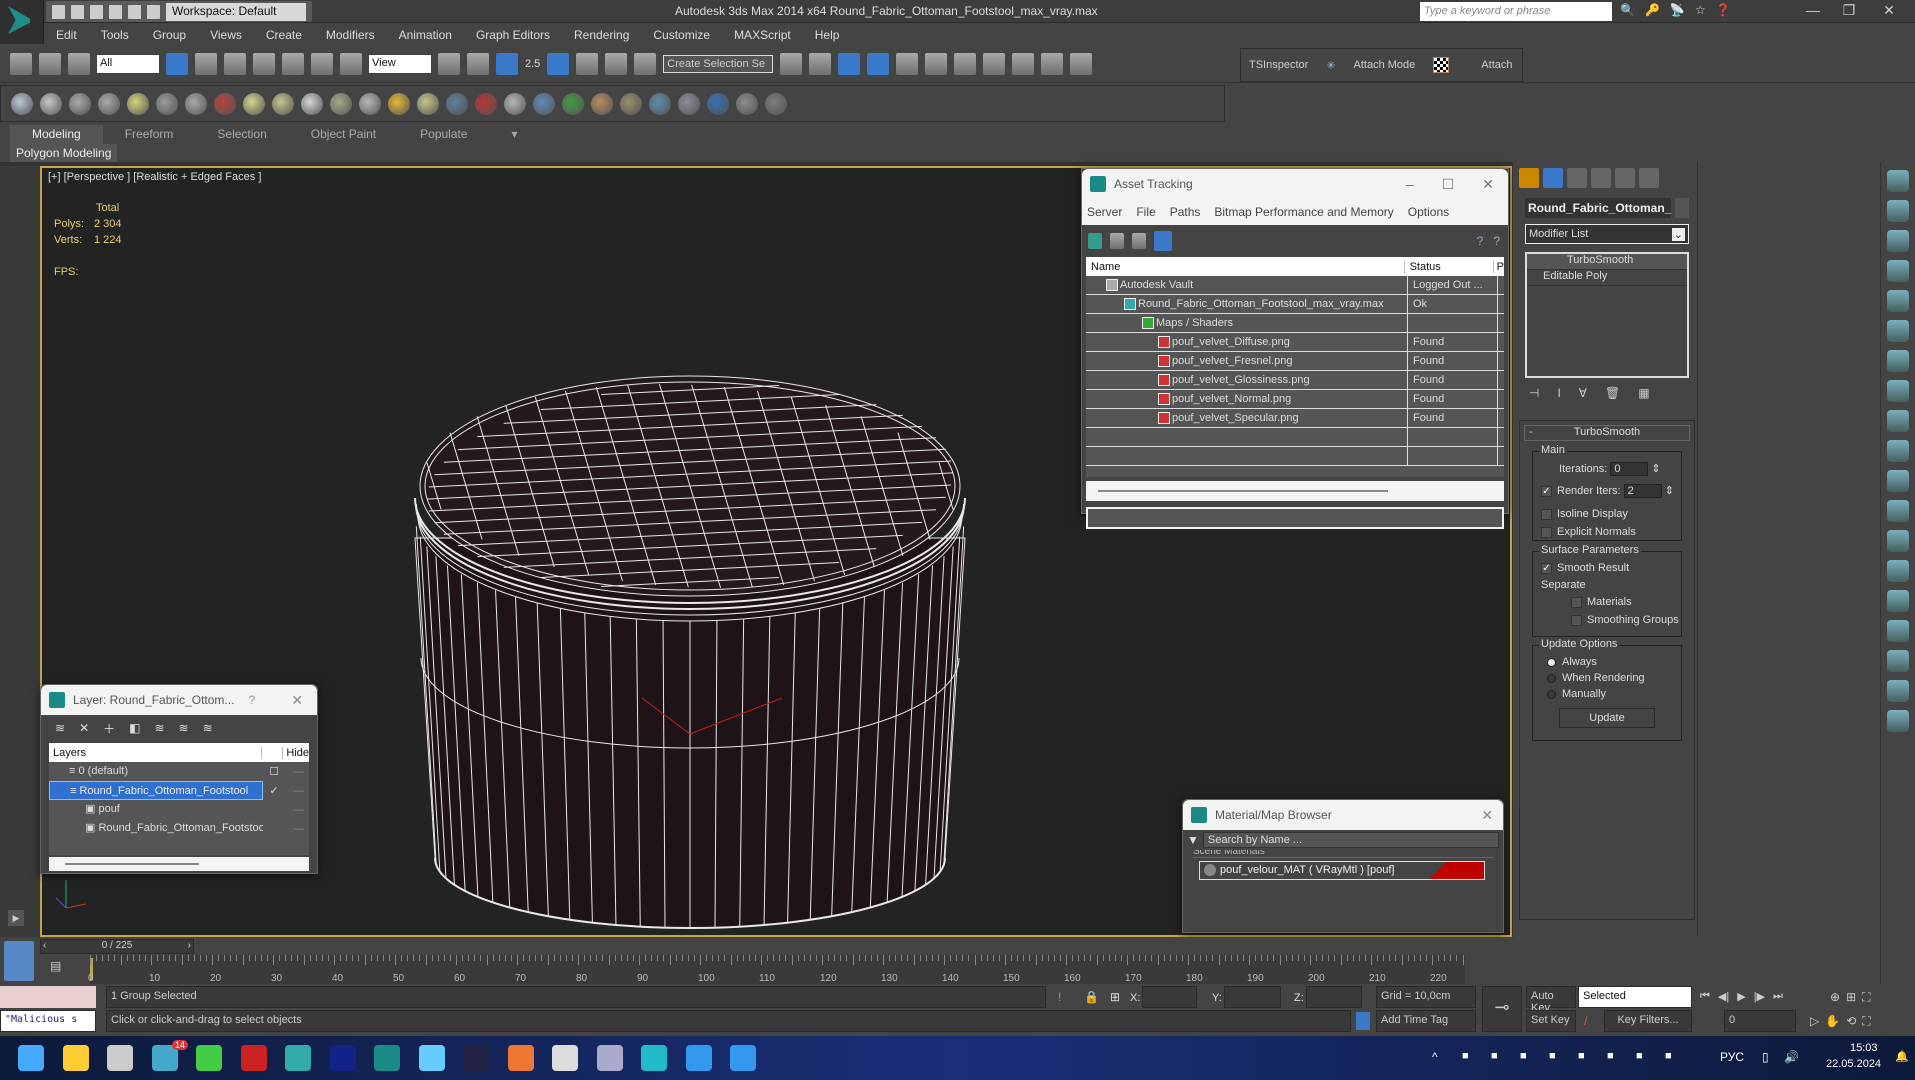 This screenshot has width=1915, height=1080. I want to click on materials-checkbox, so click(1576, 602).